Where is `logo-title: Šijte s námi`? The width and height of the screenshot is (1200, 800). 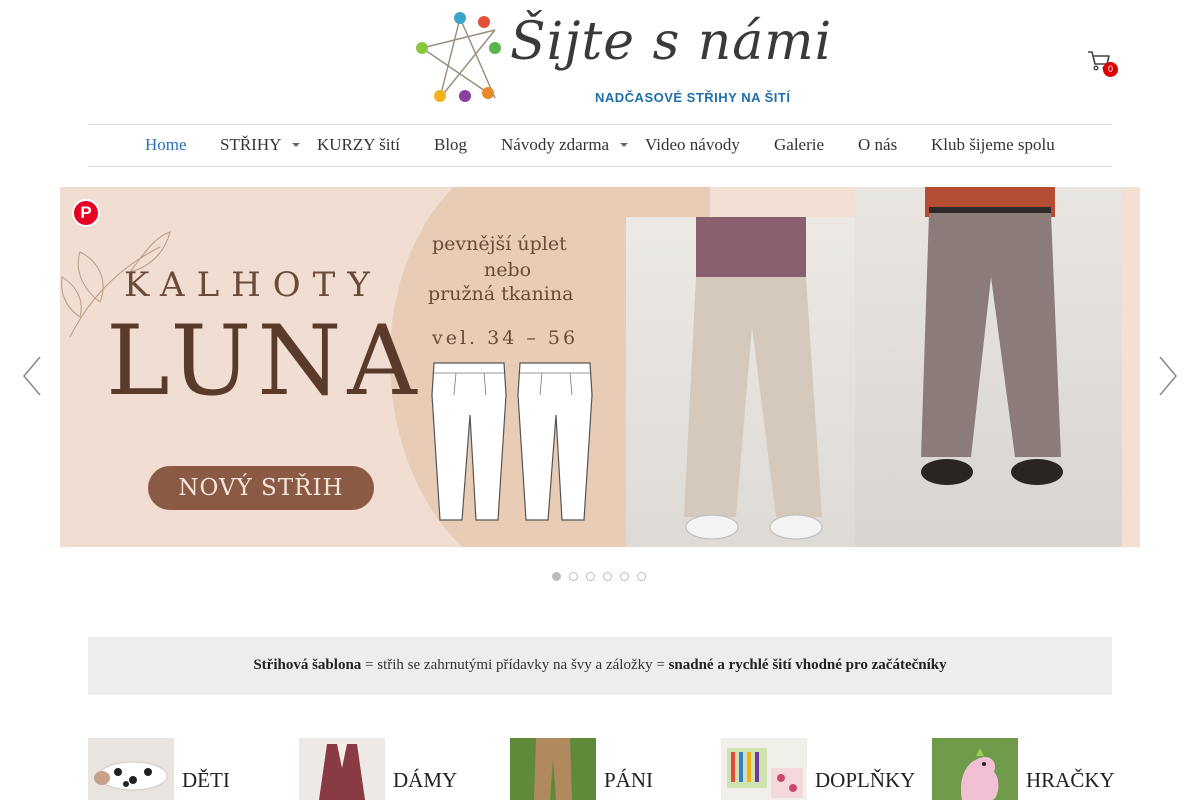 logo-title: Šijte s námi is located at coordinates (671, 42).